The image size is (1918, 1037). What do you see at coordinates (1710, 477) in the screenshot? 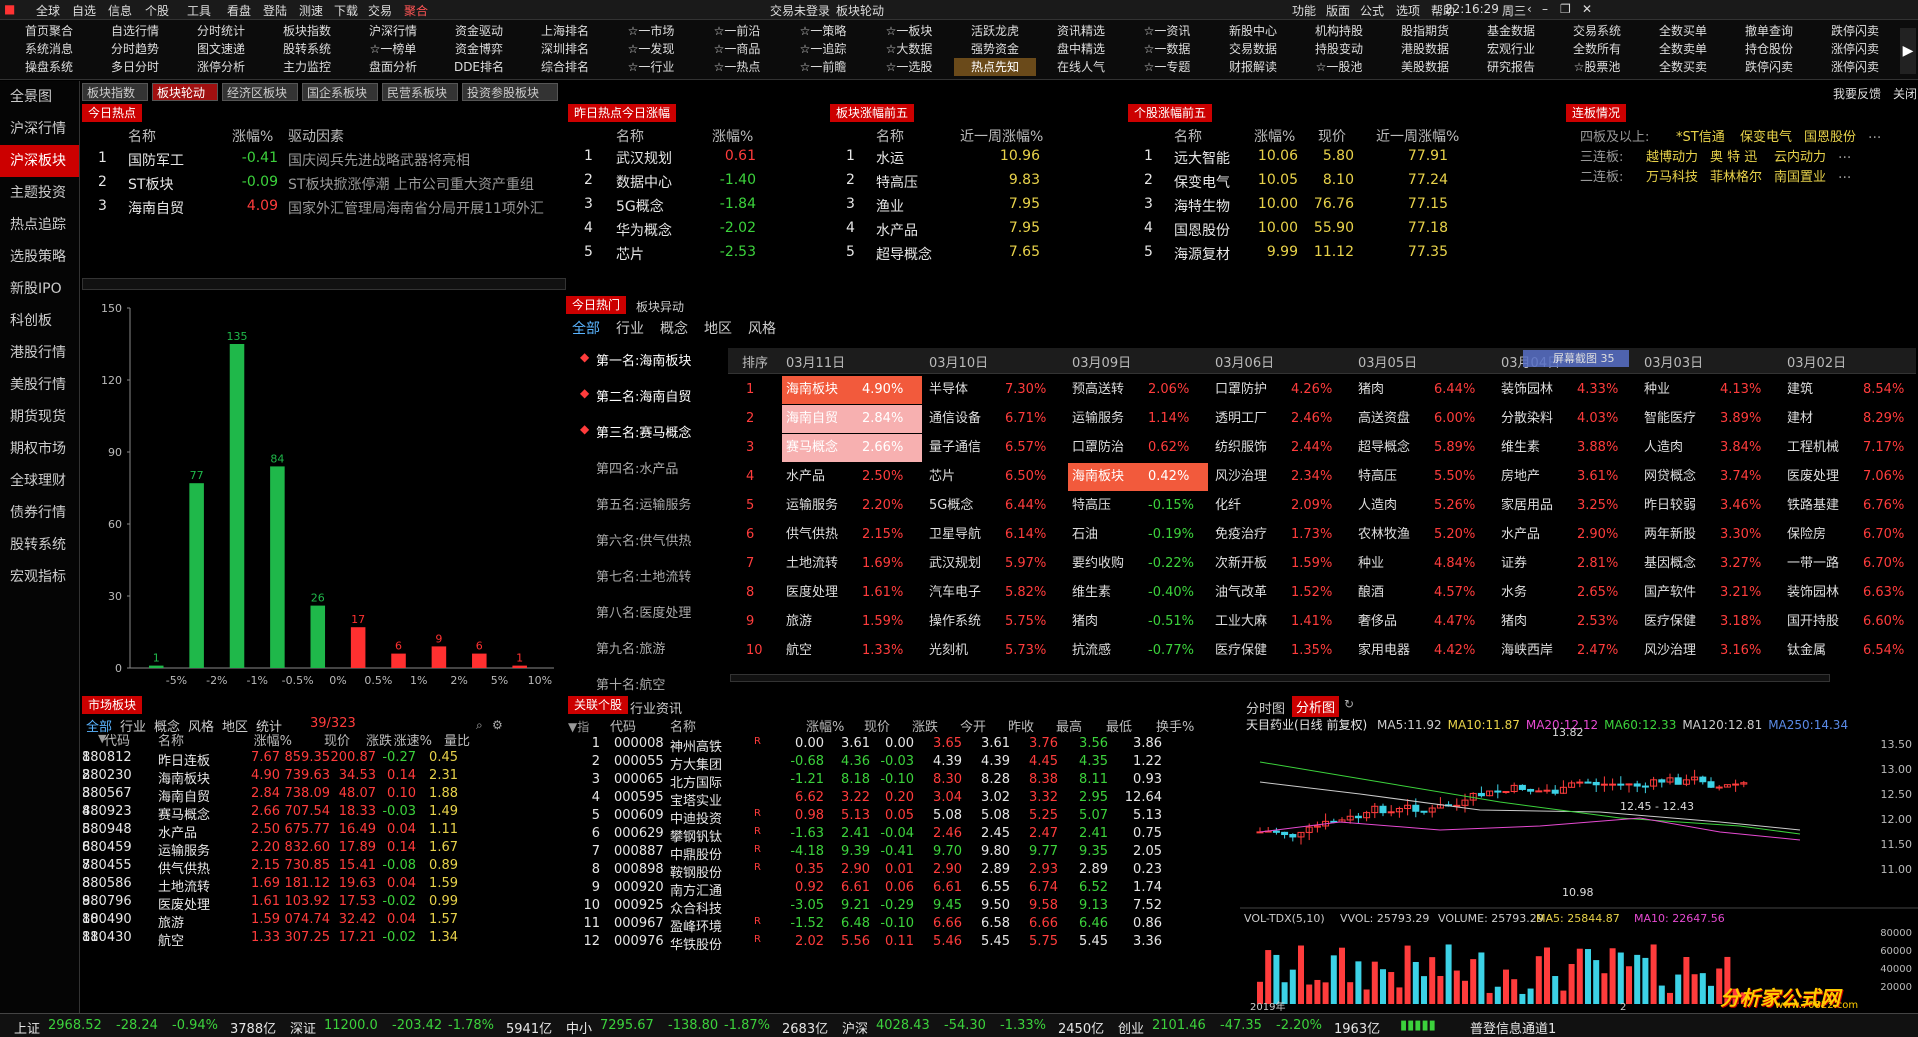
I see `hot-cell: 网贷概念 3.74%` at bounding box center [1710, 477].